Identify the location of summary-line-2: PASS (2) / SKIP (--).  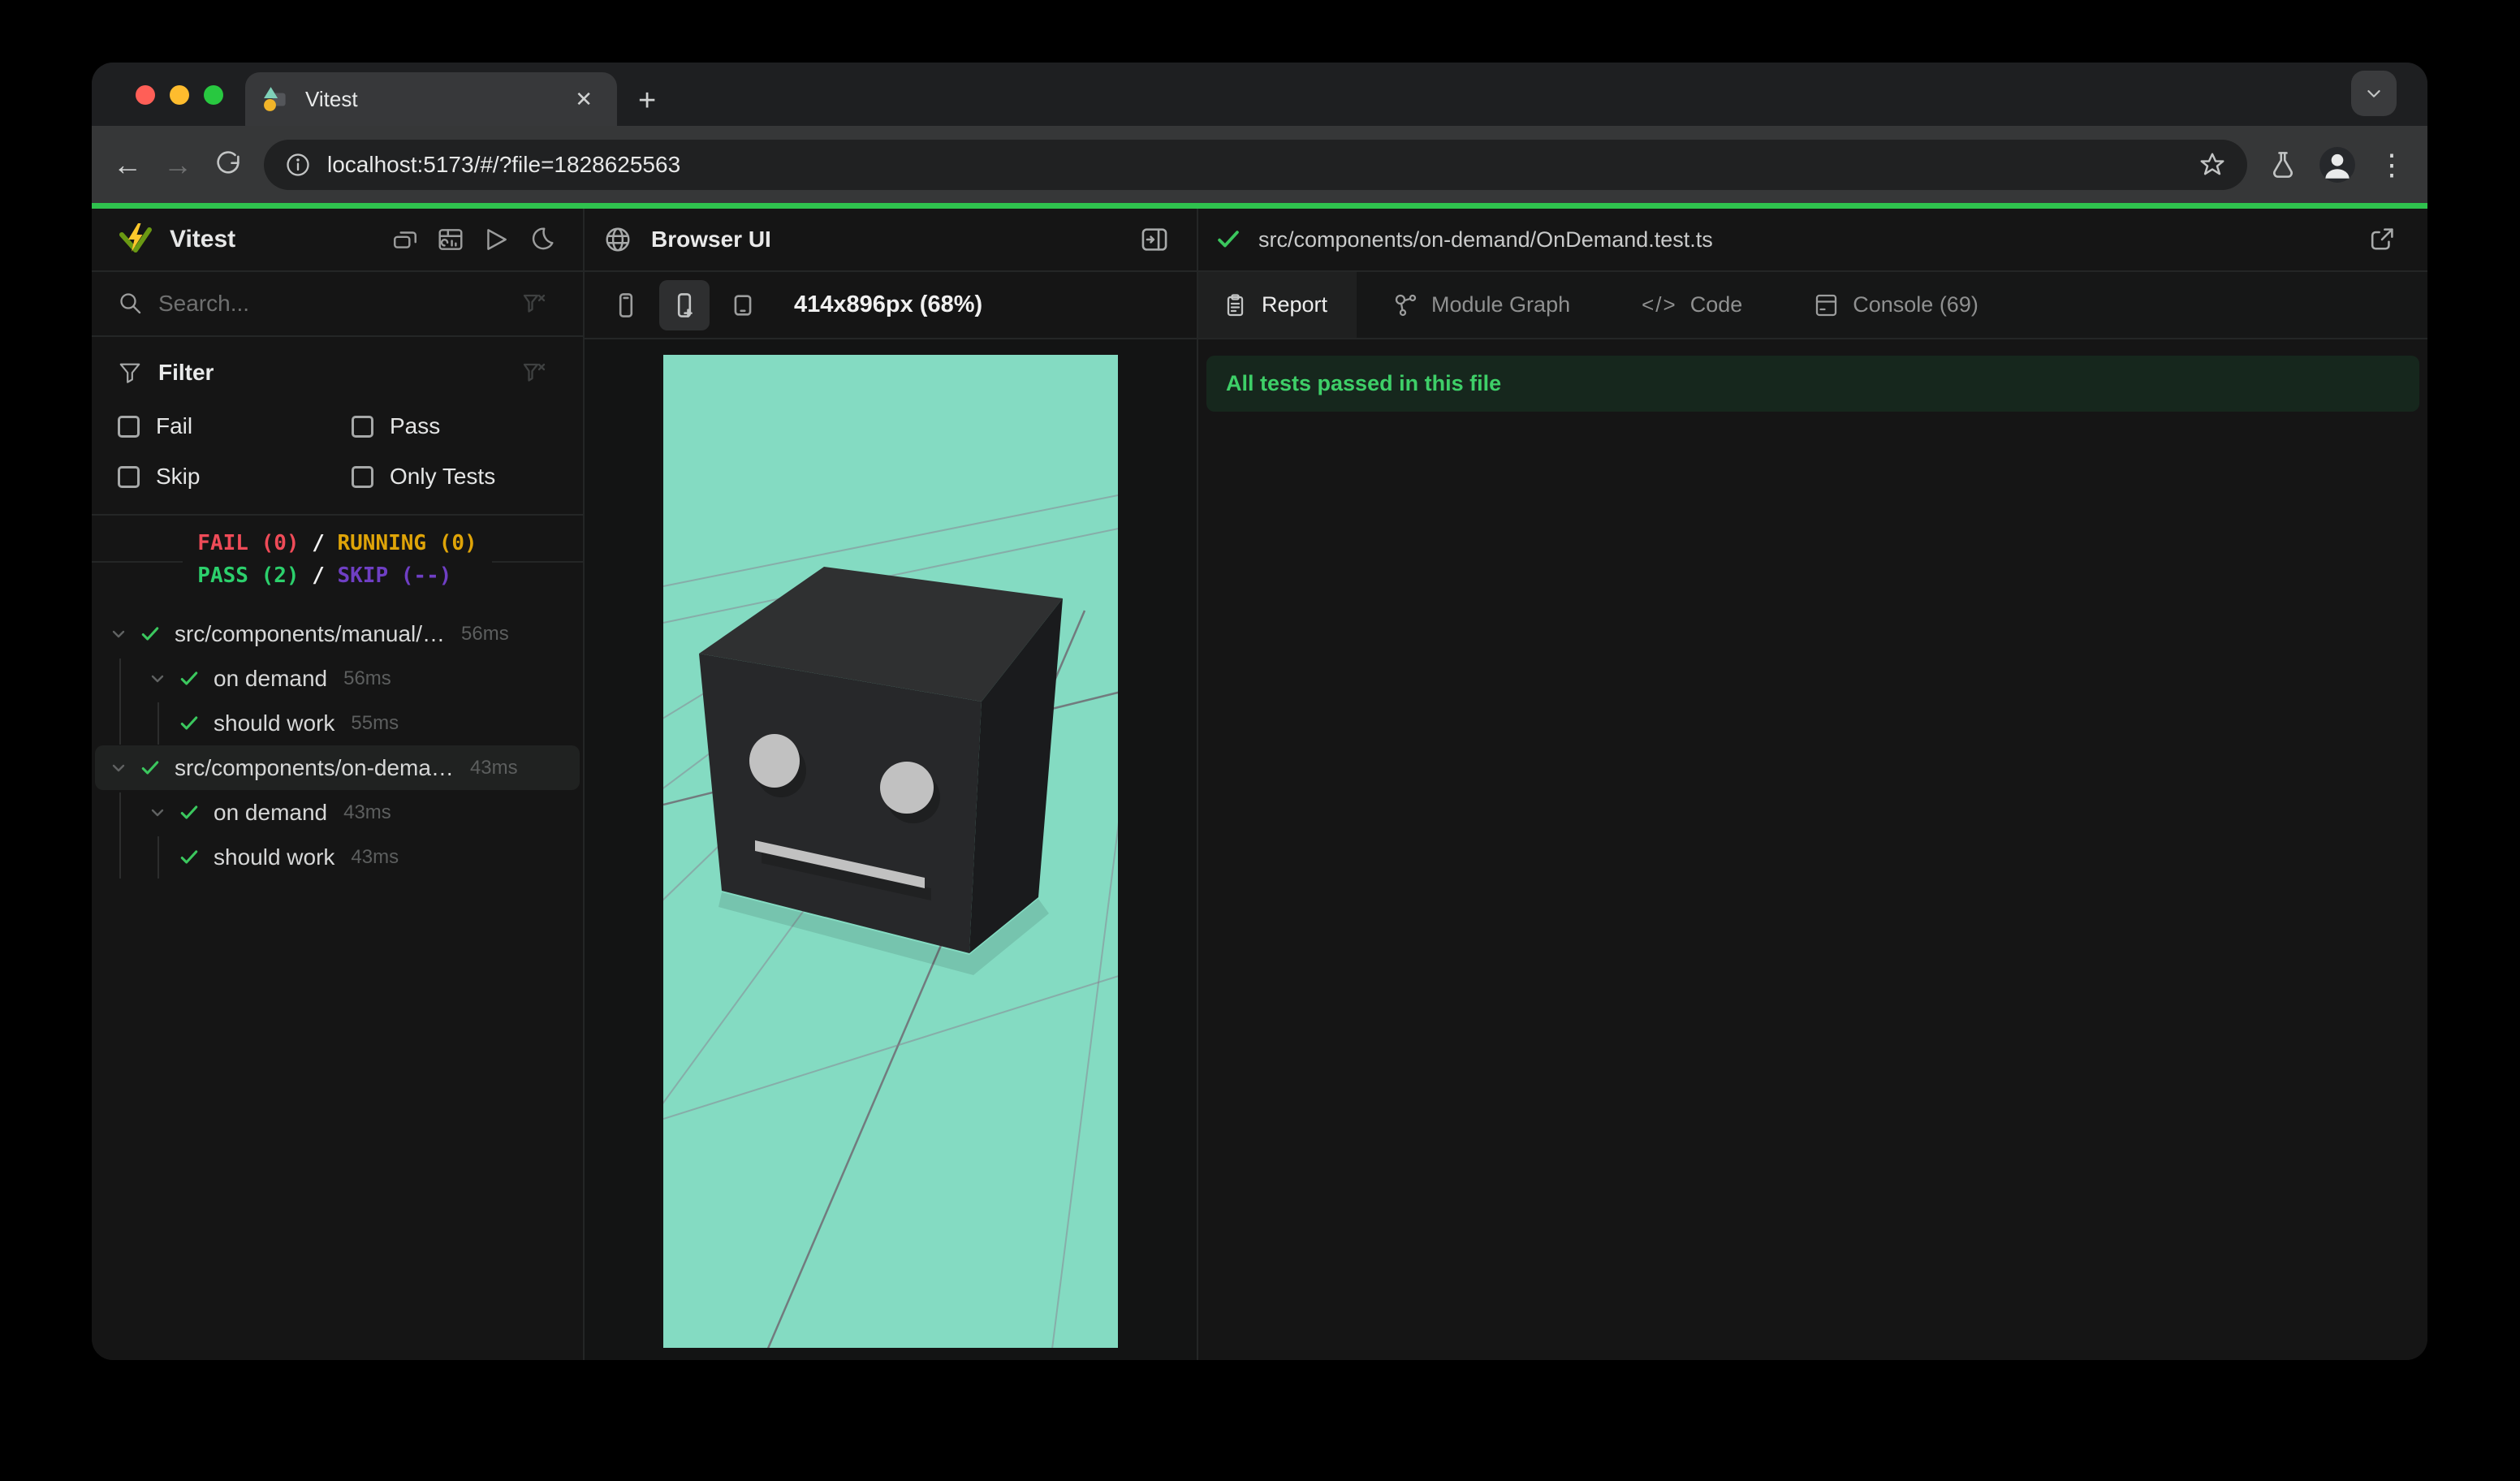
(324, 575).